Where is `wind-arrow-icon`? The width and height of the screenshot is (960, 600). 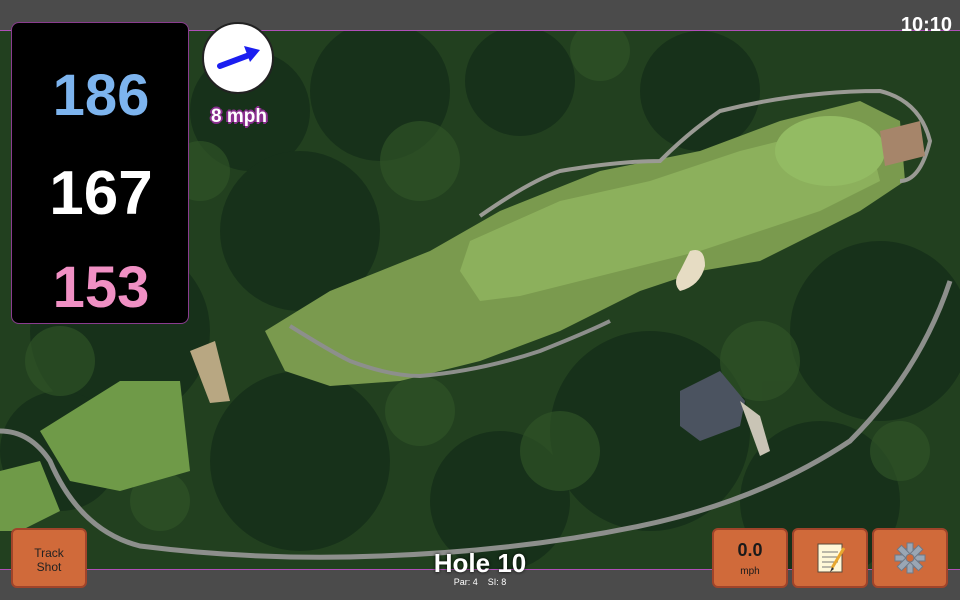
wind-arrow-icon is located at coordinates (238, 57).